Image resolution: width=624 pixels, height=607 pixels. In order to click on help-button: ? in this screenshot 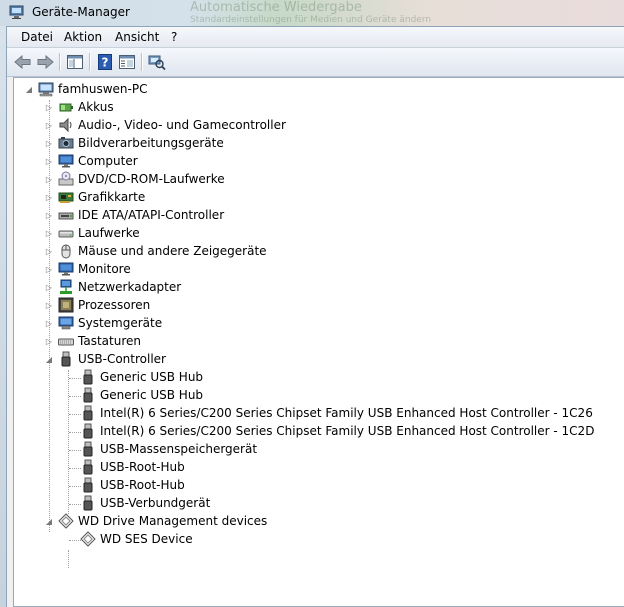, I will do `click(105, 62)`.